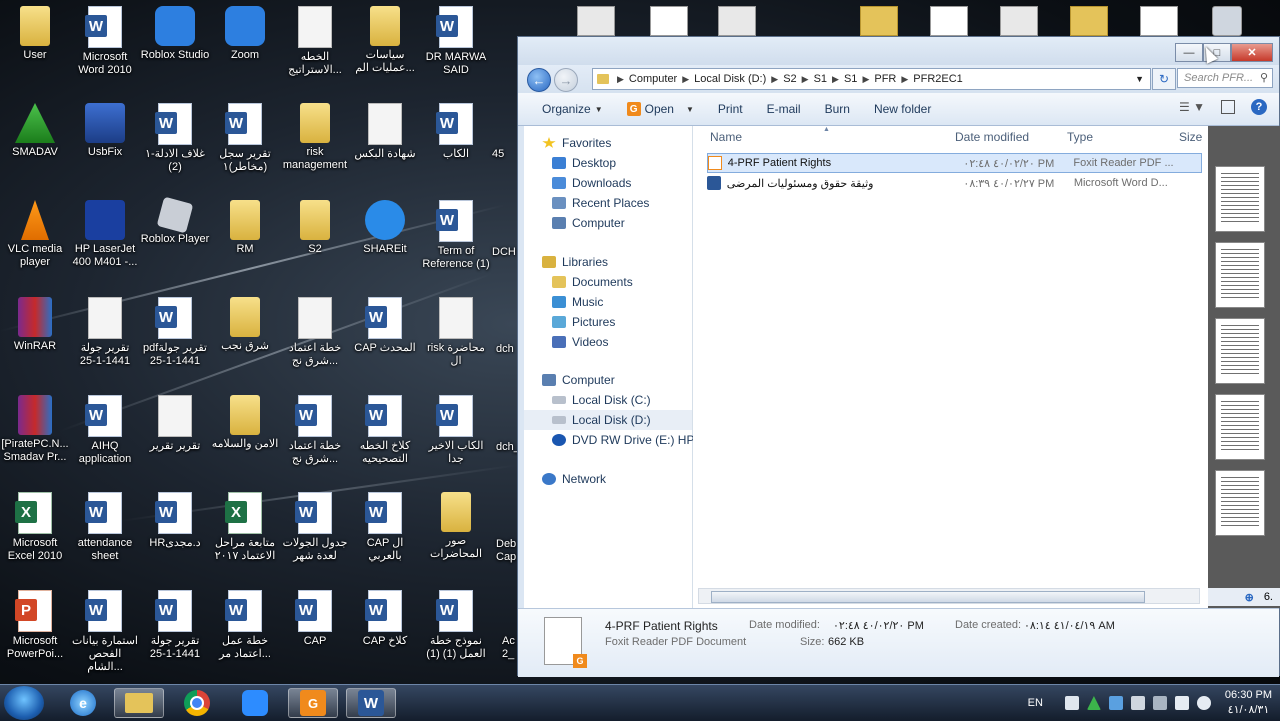 The height and width of the screenshot is (721, 1280). I want to click on start-button, so click(24, 703).